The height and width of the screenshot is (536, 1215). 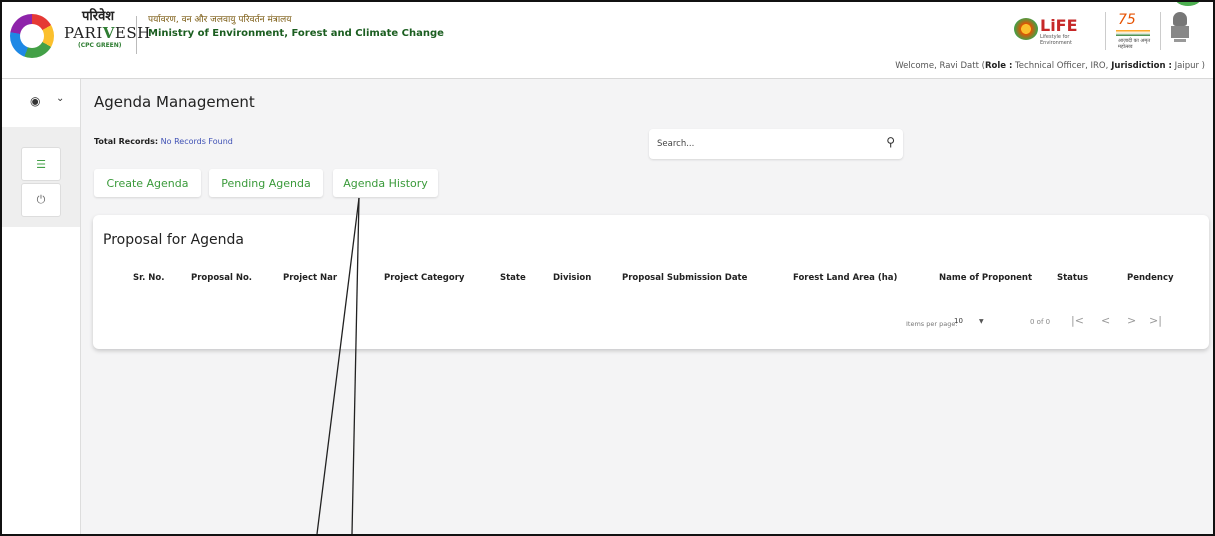 I want to click on col-sr-no: Sr. No., so click(x=148, y=278).